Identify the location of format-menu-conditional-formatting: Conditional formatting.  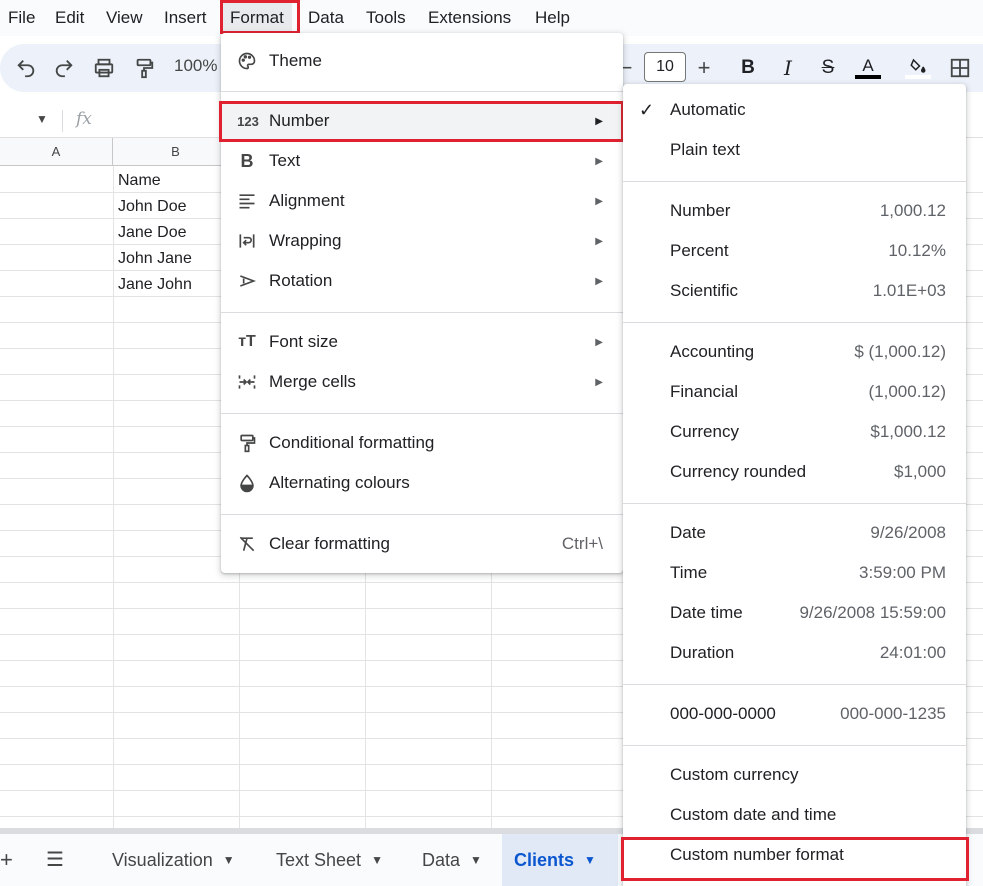
(422, 443).